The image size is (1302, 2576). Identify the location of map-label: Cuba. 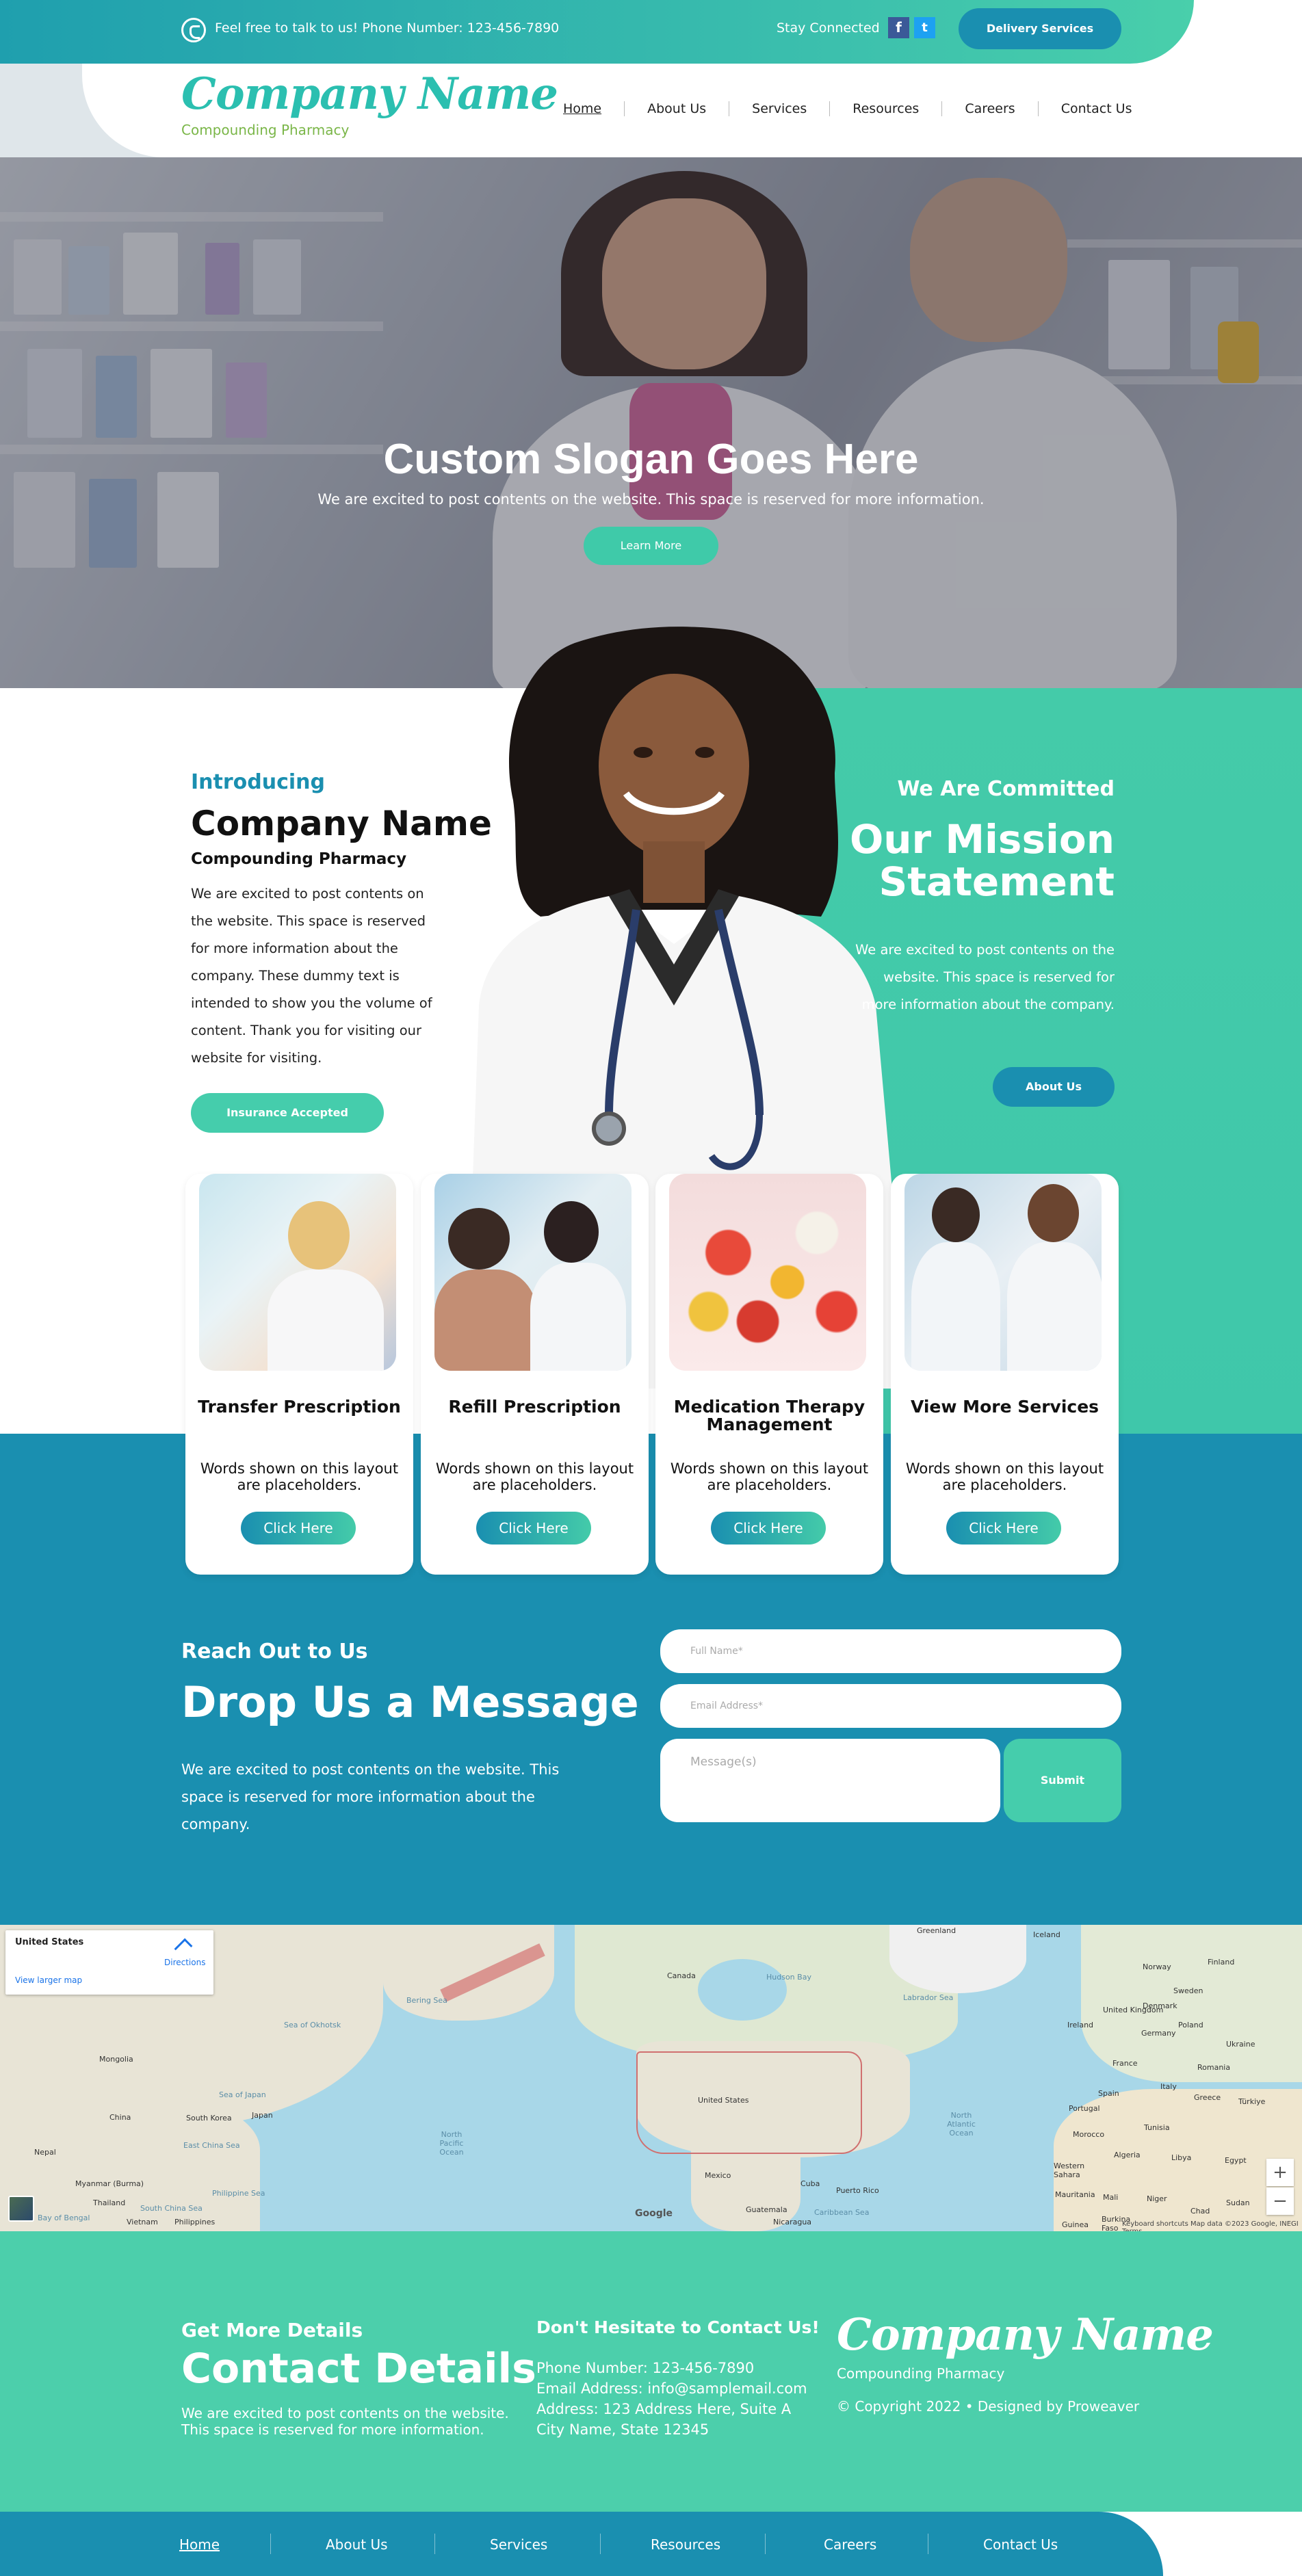
(810, 2183).